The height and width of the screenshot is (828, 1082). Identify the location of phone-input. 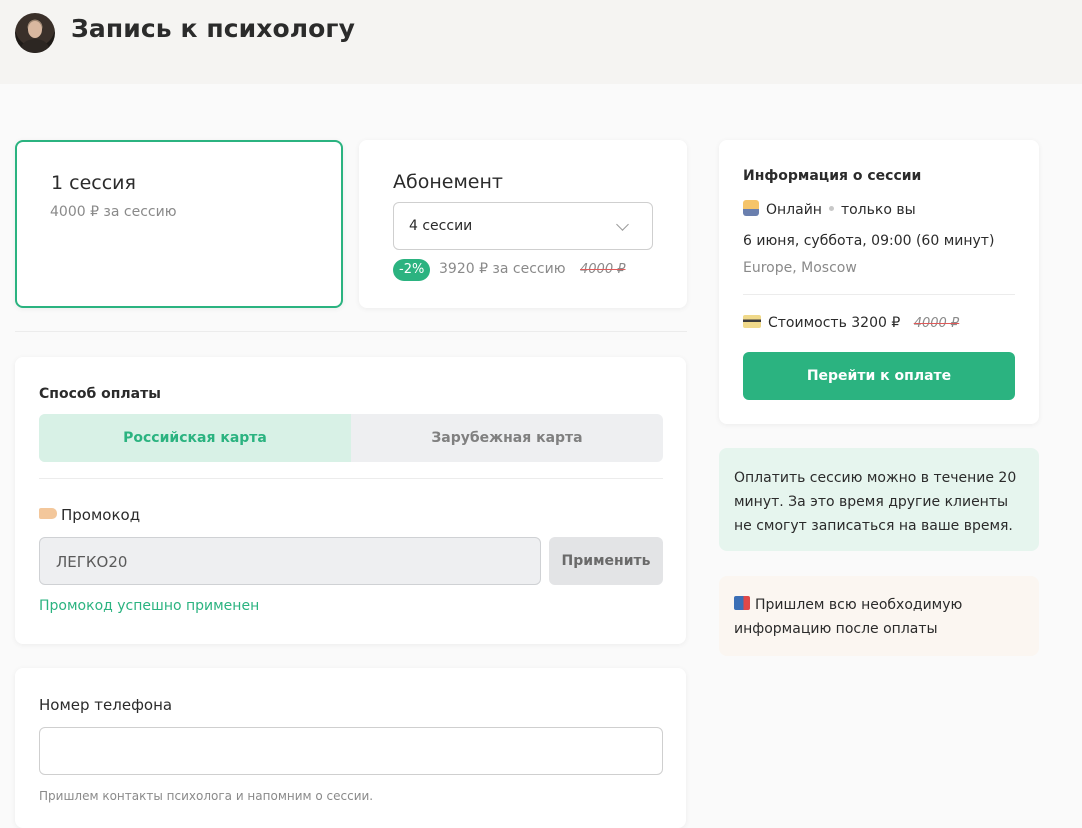
(351, 751).